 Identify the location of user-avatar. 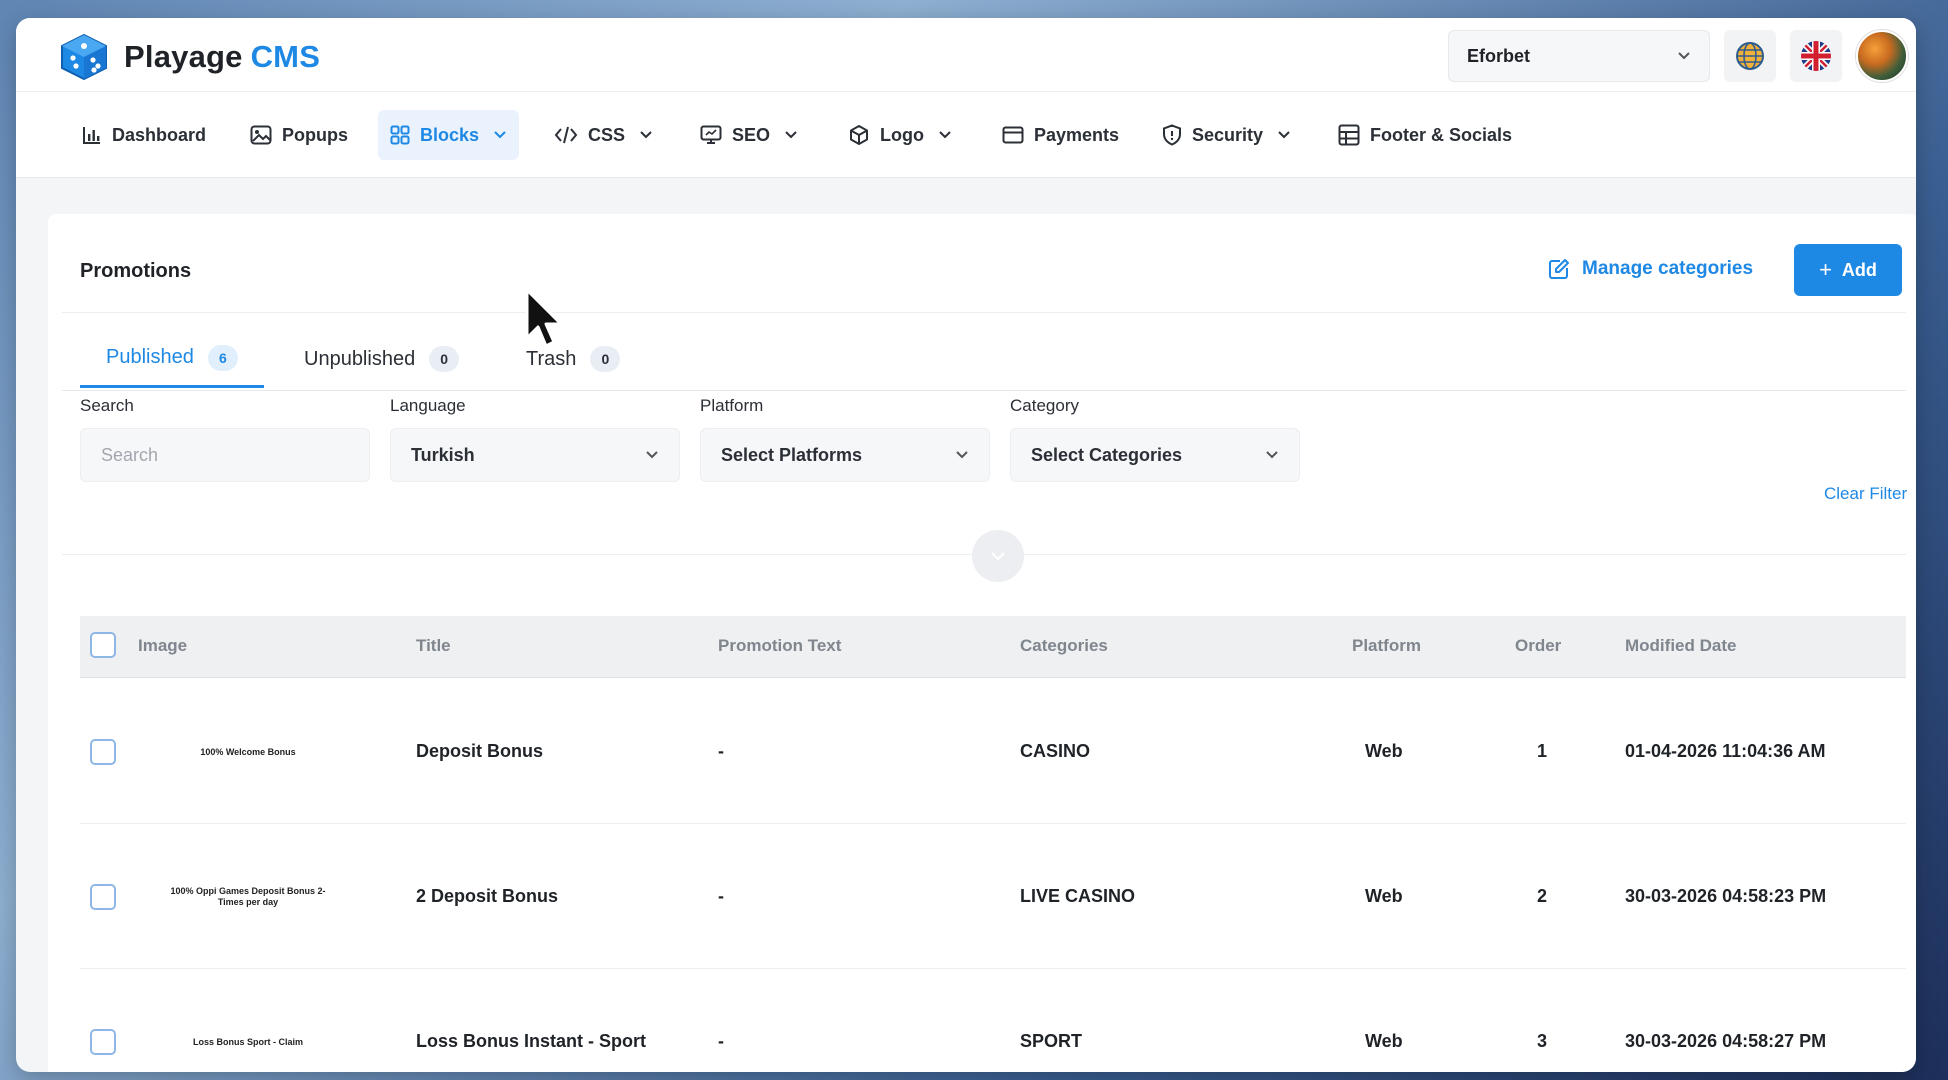
(1882, 56).